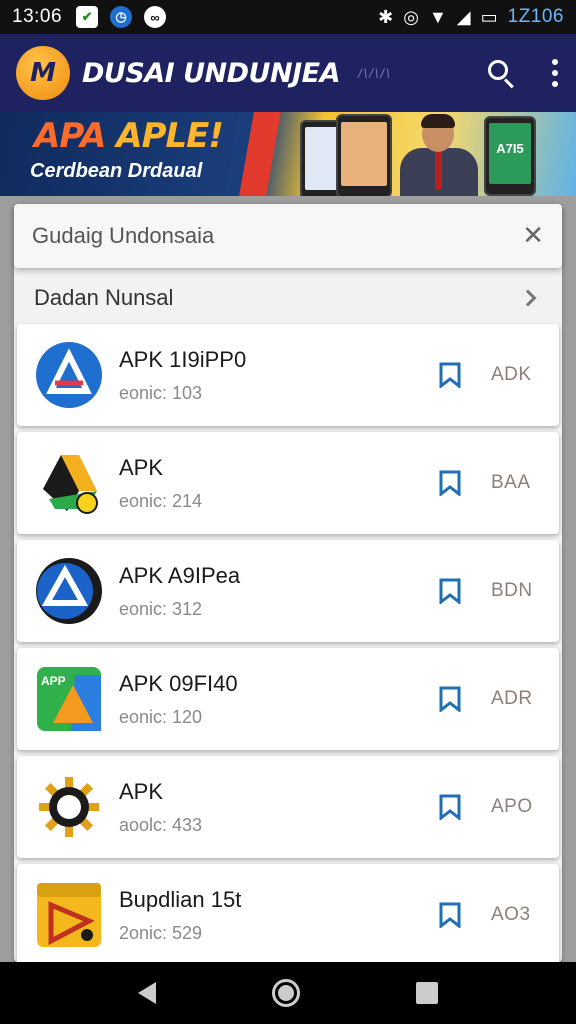 The image size is (576, 1024). Describe the element at coordinates (277, 236) in the screenshot. I see `search-input: Gudaig Undonsaia` at that location.